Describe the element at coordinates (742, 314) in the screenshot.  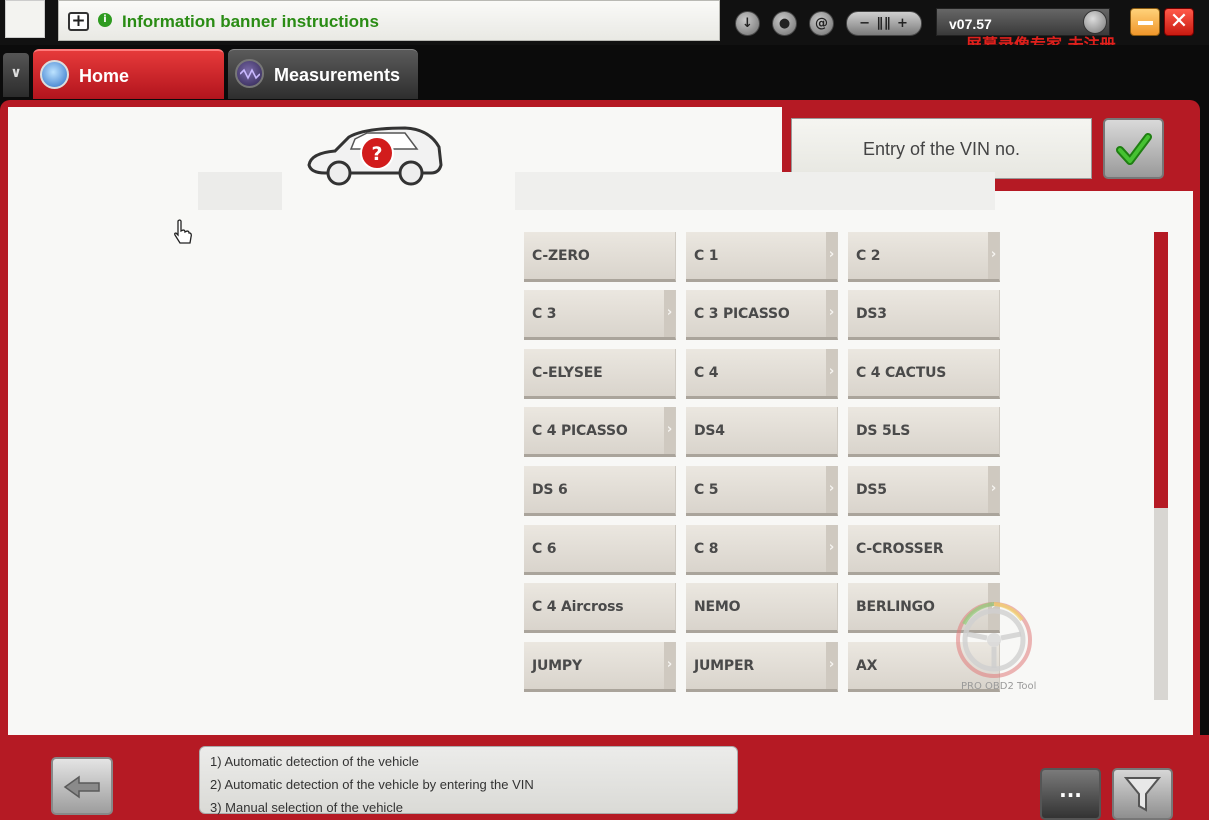
I see `model-label: C 3 PICASSO` at that location.